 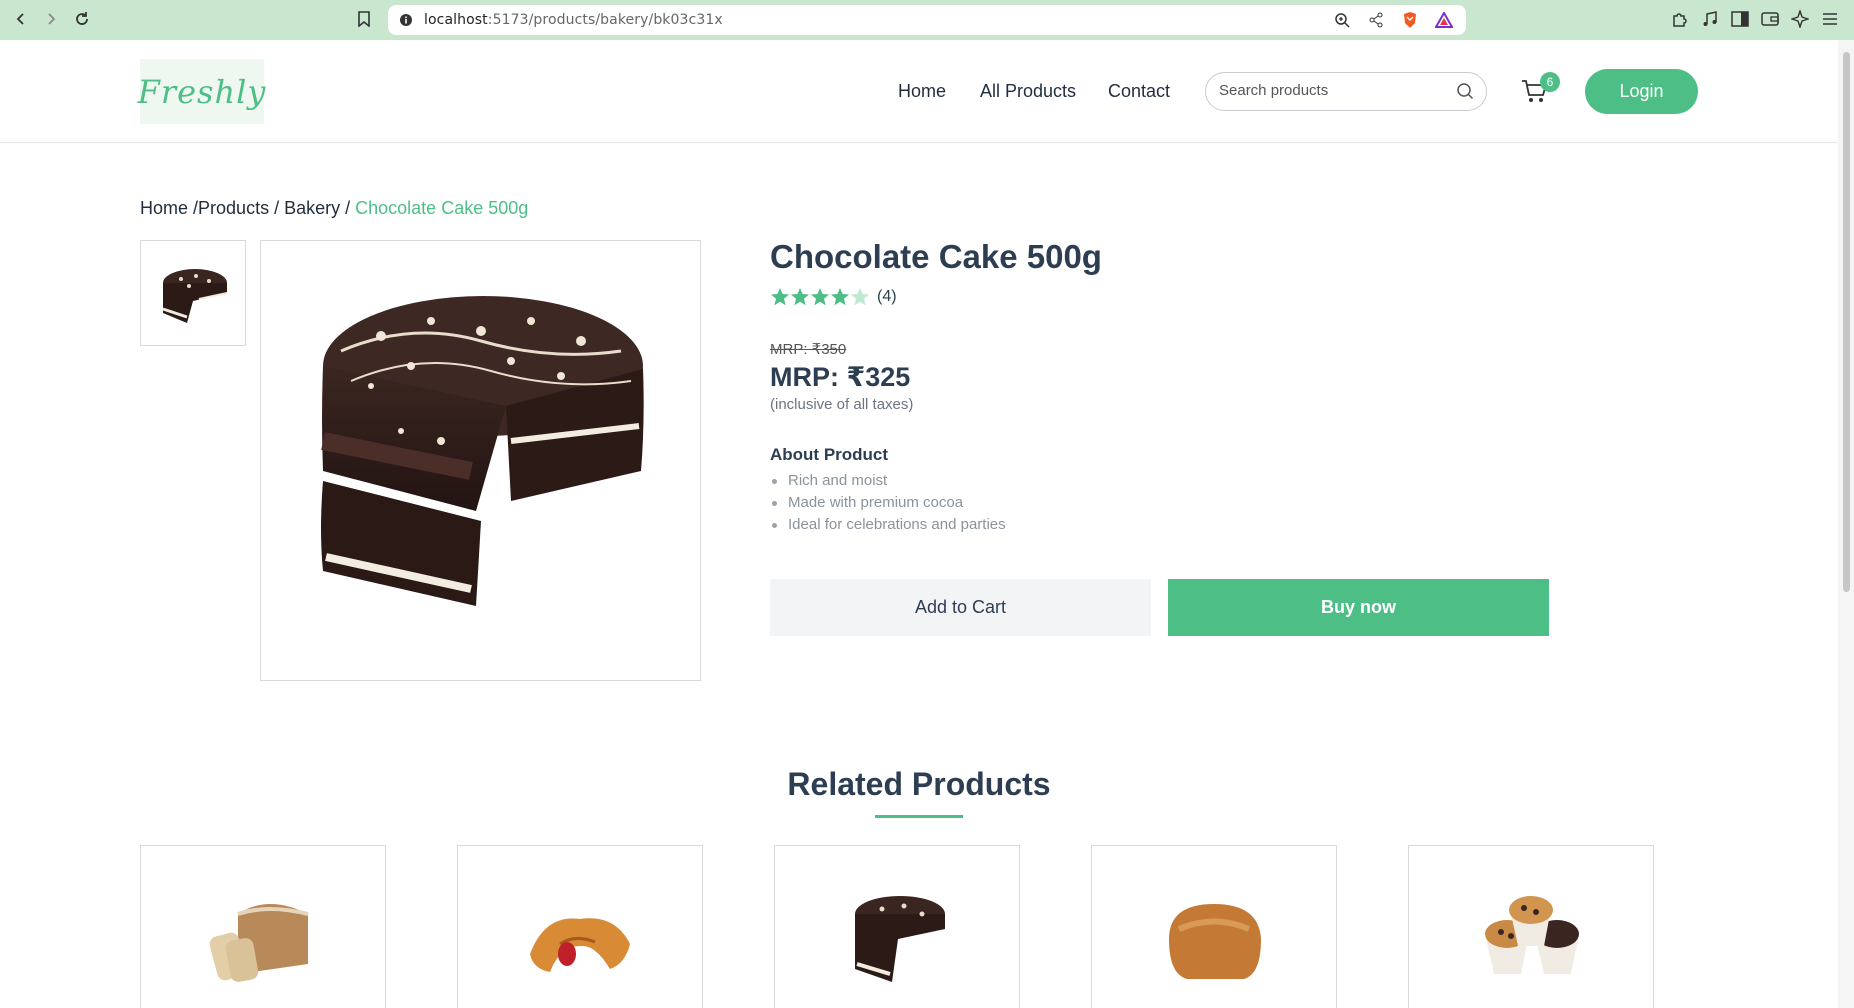 What do you see at coordinates (919, 816) in the screenshot?
I see `heading-underline` at bounding box center [919, 816].